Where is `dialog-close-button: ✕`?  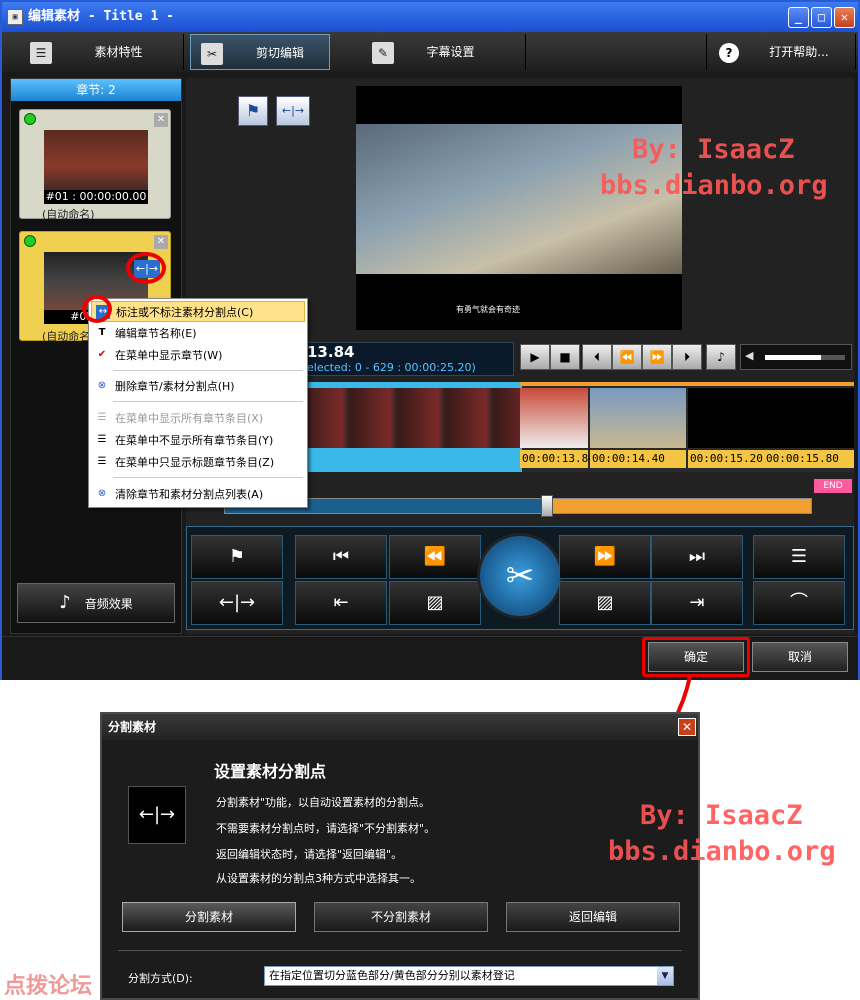 dialog-close-button: ✕ is located at coordinates (687, 727).